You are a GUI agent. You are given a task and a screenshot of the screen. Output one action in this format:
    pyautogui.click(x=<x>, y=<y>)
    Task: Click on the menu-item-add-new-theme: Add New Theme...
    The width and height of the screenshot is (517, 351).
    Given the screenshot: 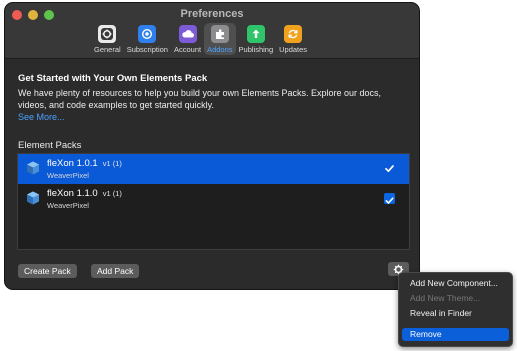 What is the action you would take?
    pyautogui.click(x=445, y=298)
    